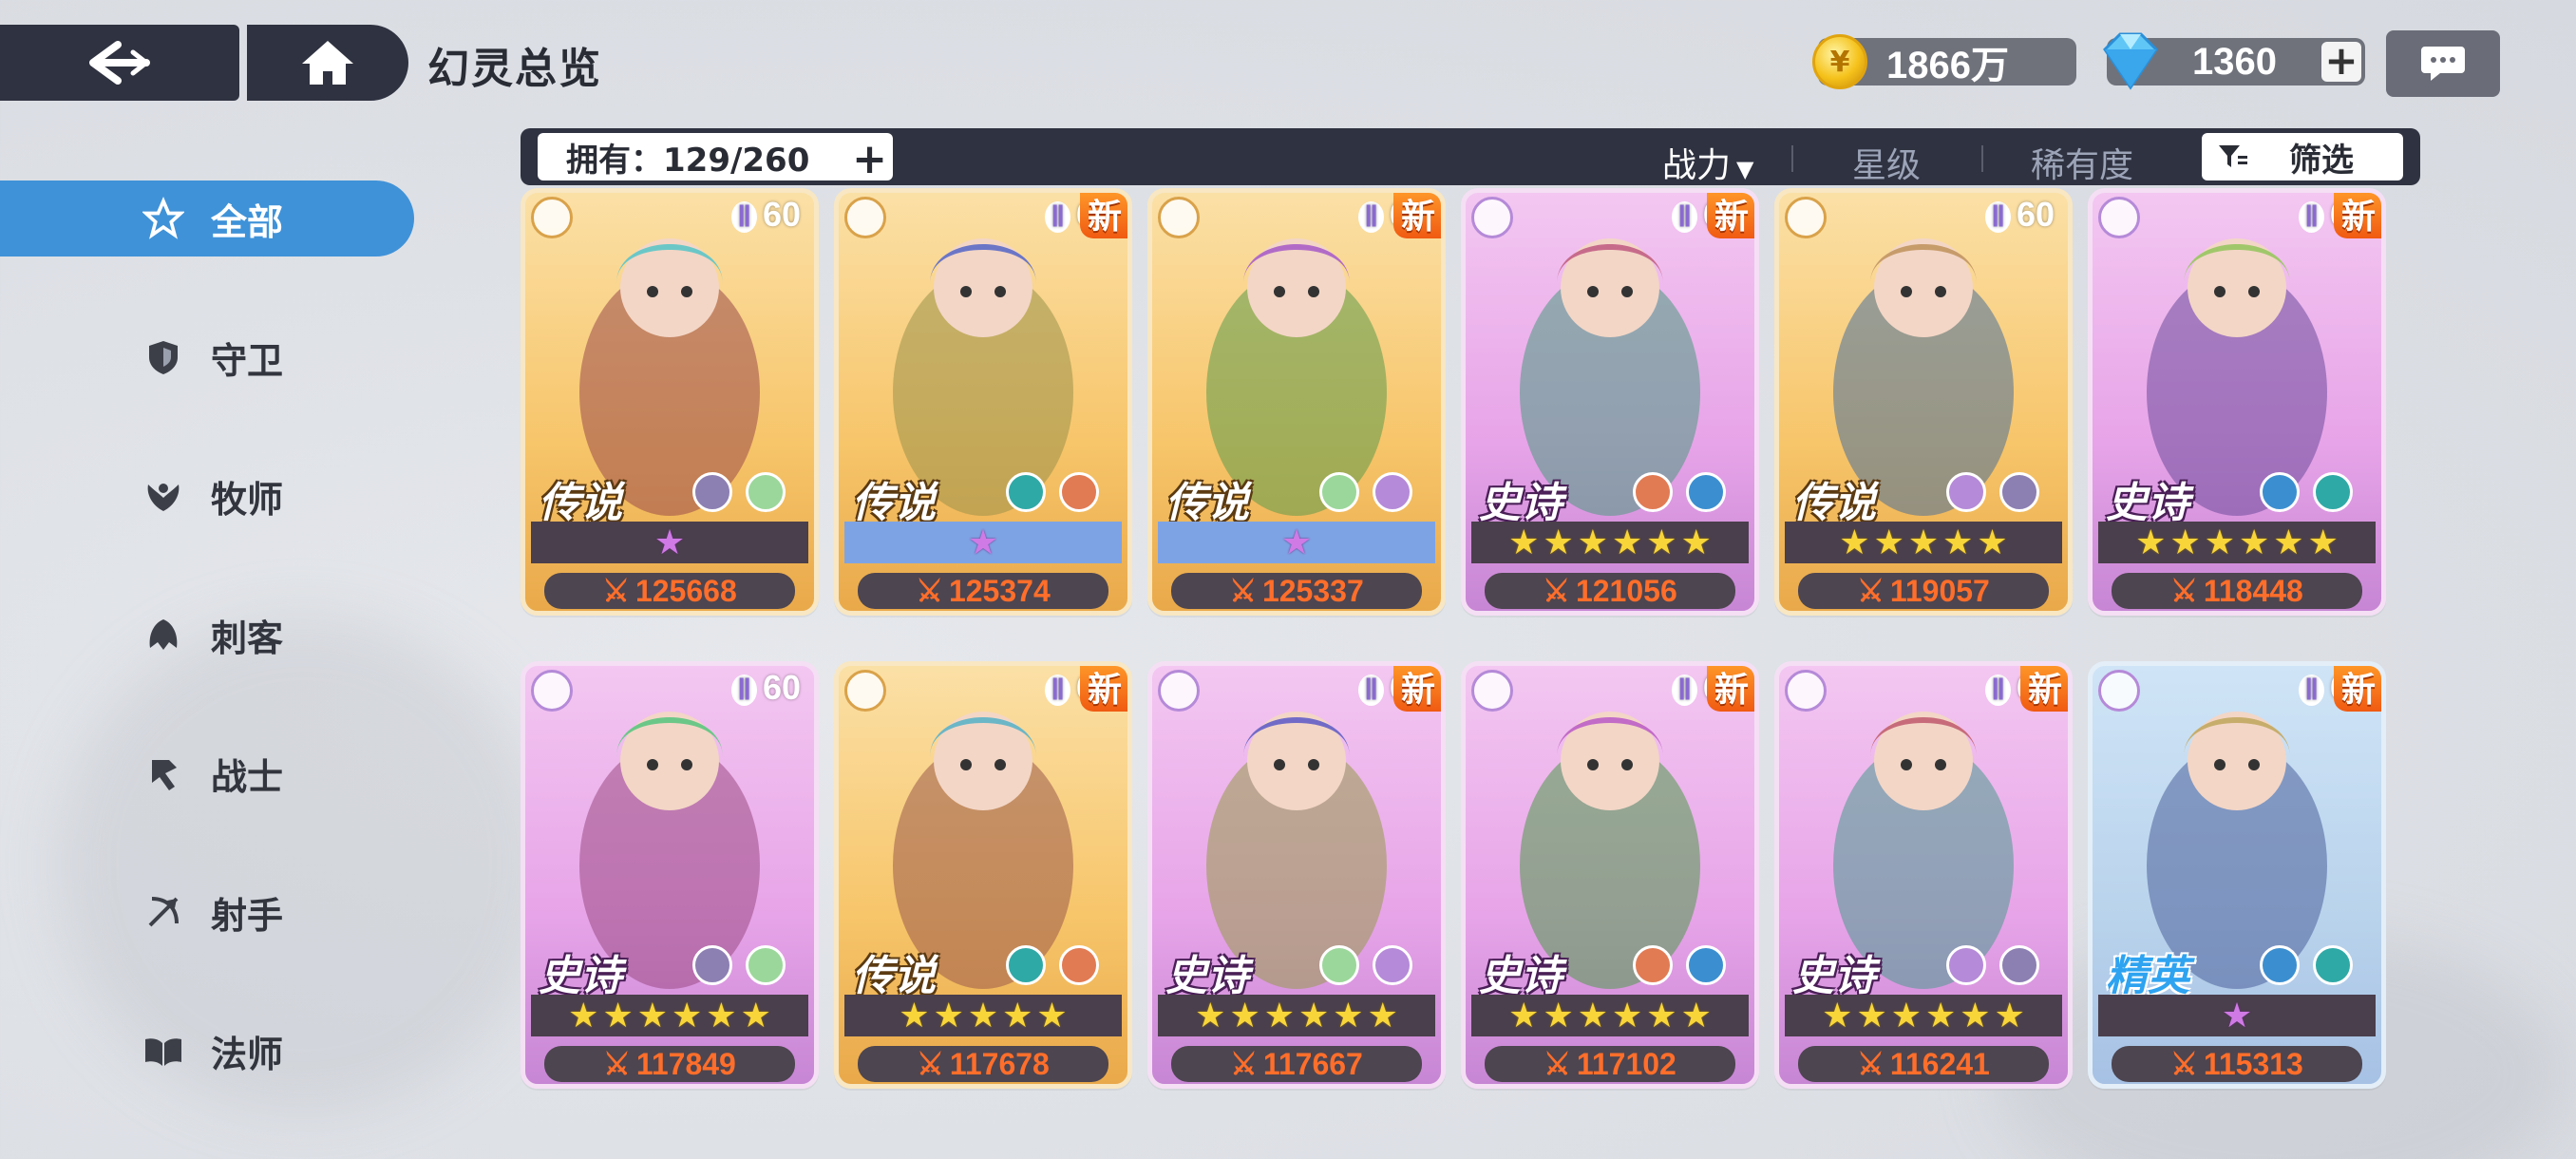 Image resolution: width=2576 pixels, height=1159 pixels. What do you see at coordinates (207, 496) in the screenshot?
I see `sidebar-item-priest: 牧师` at bounding box center [207, 496].